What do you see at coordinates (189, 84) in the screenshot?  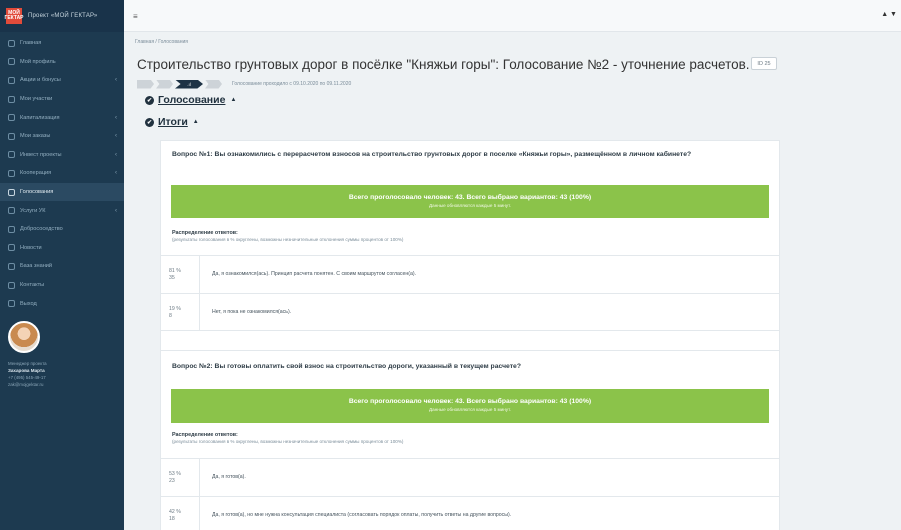 I see `step-current-results-icon: .ıl` at bounding box center [189, 84].